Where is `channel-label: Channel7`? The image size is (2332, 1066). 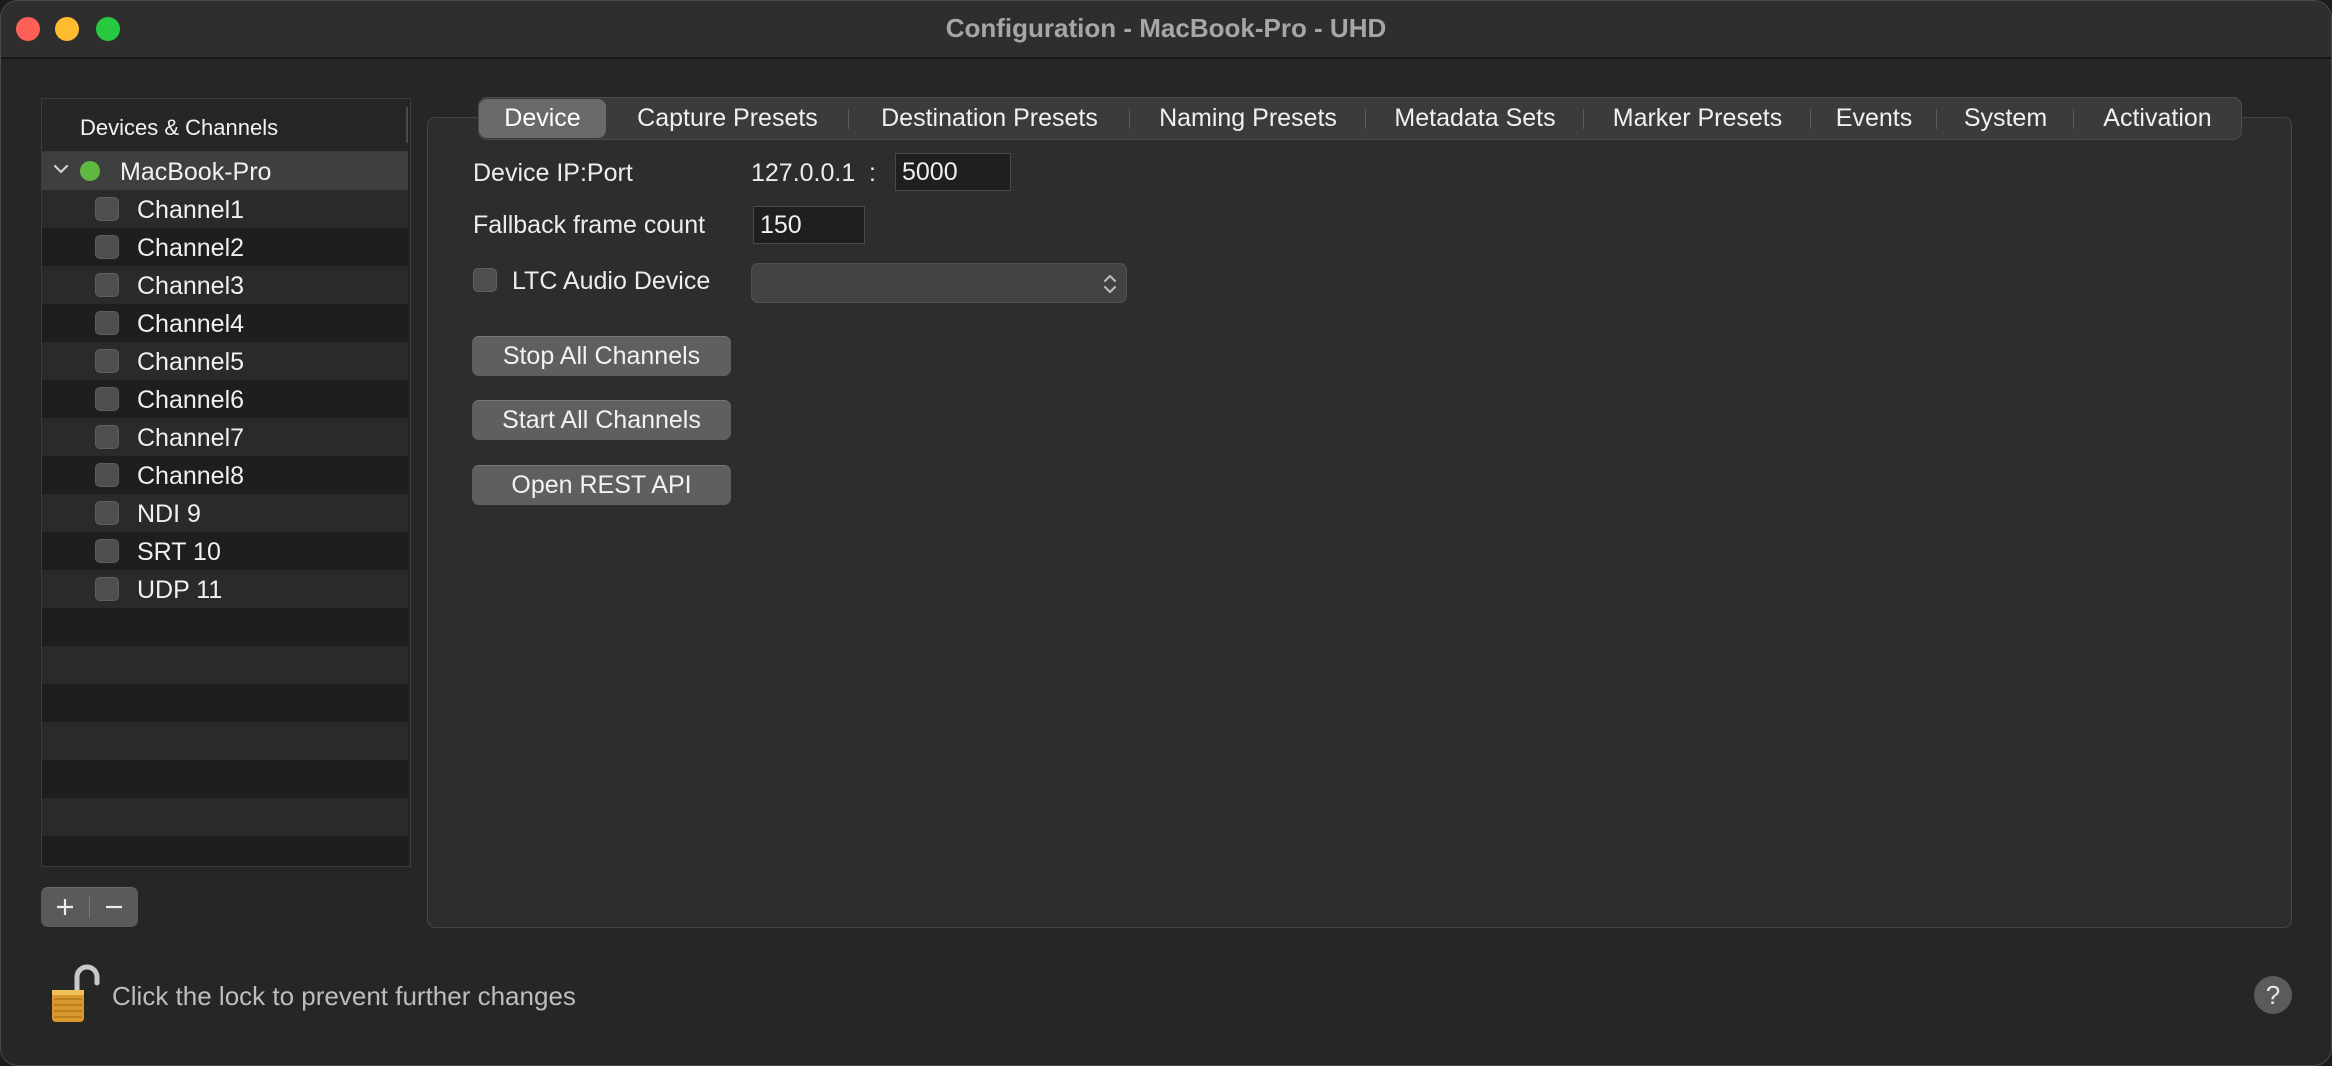 channel-label: Channel7 is located at coordinates (191, 438).